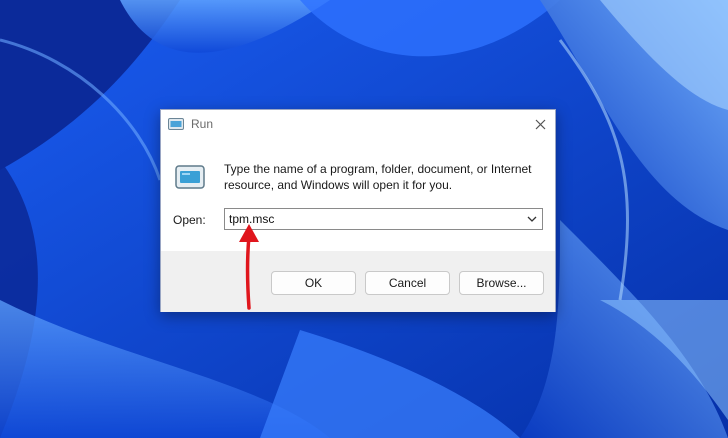 This screenshot has width=728, height=438. I want to click on open-label: Open:, so click(189, 220).